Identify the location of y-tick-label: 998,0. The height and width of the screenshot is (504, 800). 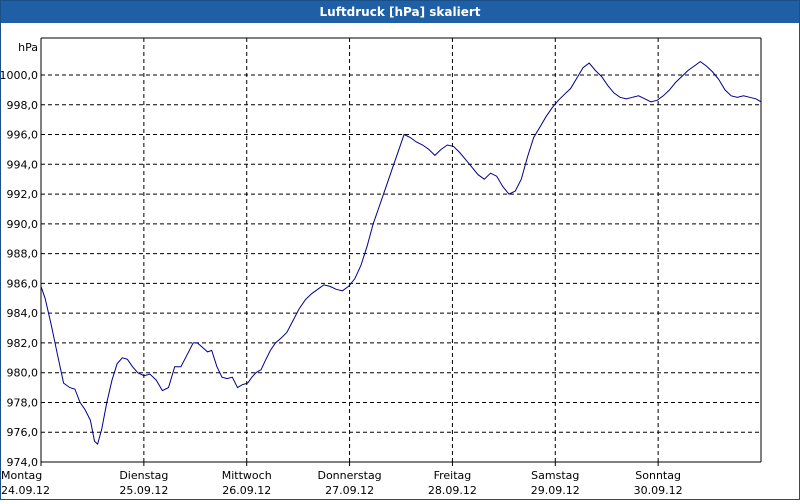
(23, 105).